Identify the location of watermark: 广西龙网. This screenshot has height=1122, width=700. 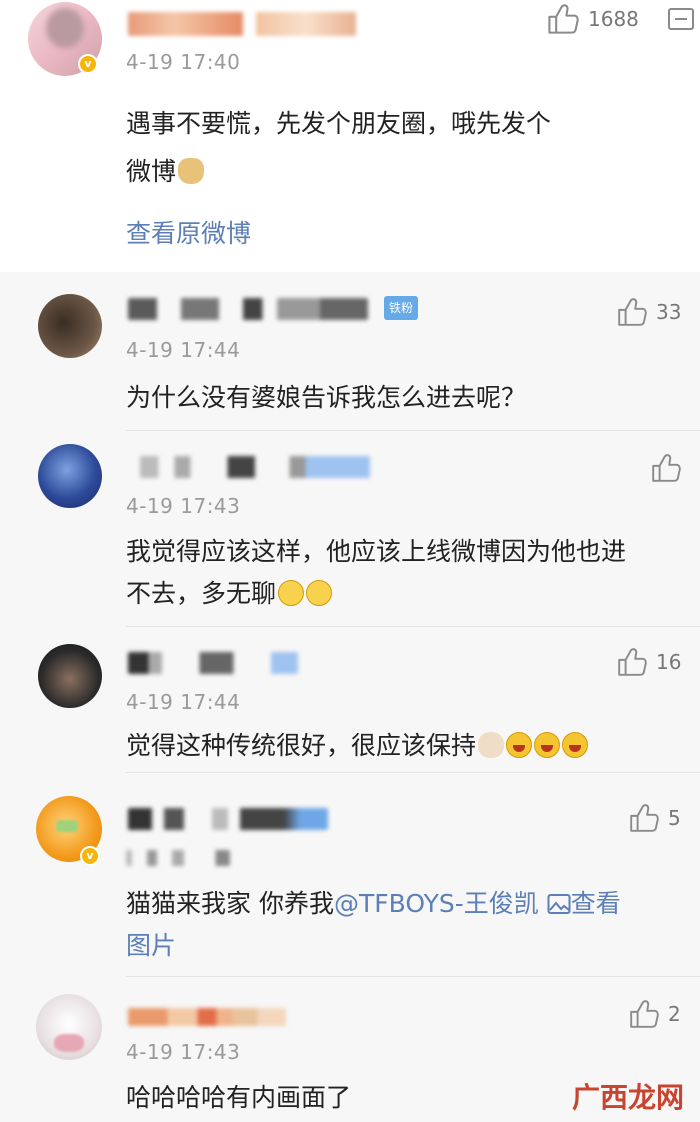
(628, 1097).